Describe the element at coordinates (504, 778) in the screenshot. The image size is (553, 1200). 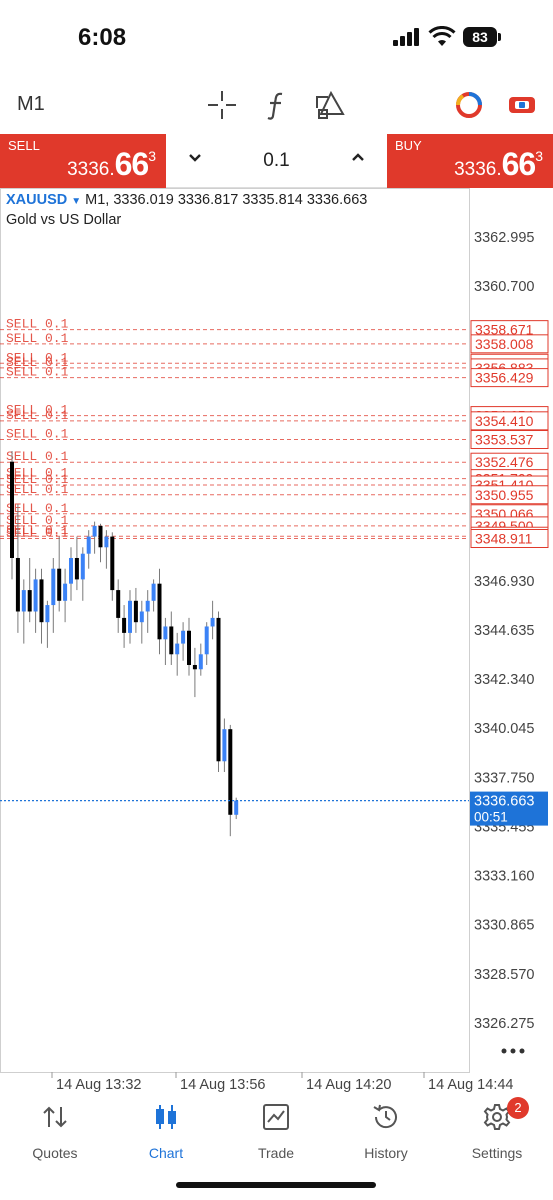
I see `price-axis-label: 3337.750` at that location.